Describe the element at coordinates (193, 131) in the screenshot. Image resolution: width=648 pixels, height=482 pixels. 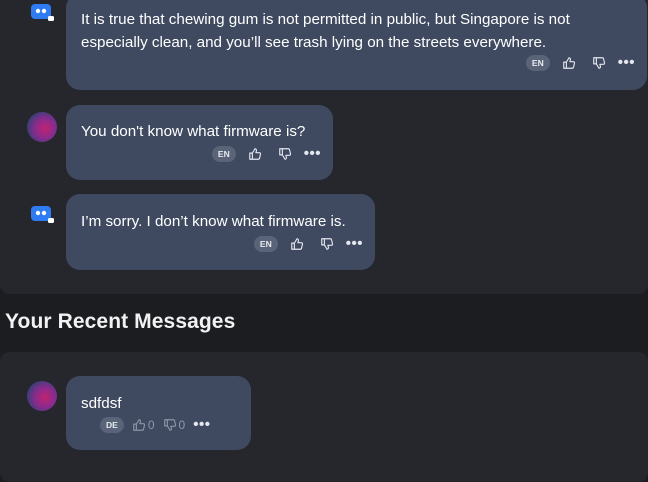
I see `message-text-line: You don't know what firmware is?` at that location.